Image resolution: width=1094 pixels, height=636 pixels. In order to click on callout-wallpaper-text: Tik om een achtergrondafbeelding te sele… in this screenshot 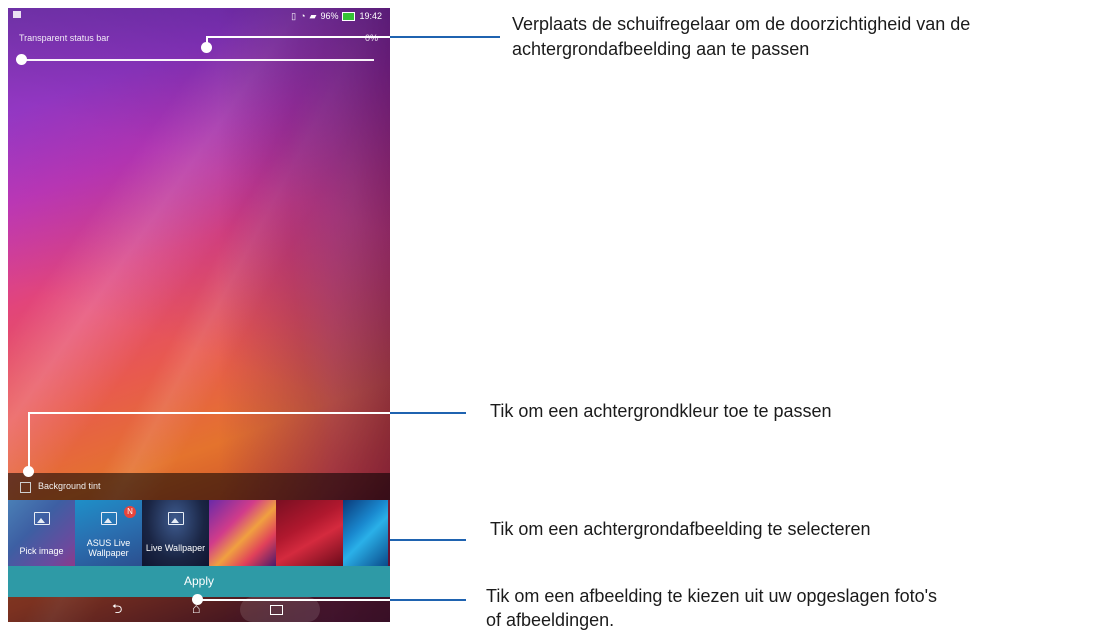, I will do `click(680, 529)`.